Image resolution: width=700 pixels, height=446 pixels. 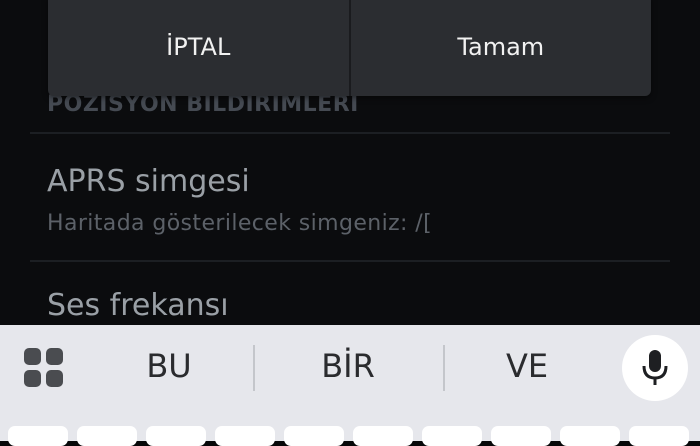 What do you see at coordinates (44, 368) in the screenshot?
I see `apps-grid-icon` at bounding box center [44, 368].